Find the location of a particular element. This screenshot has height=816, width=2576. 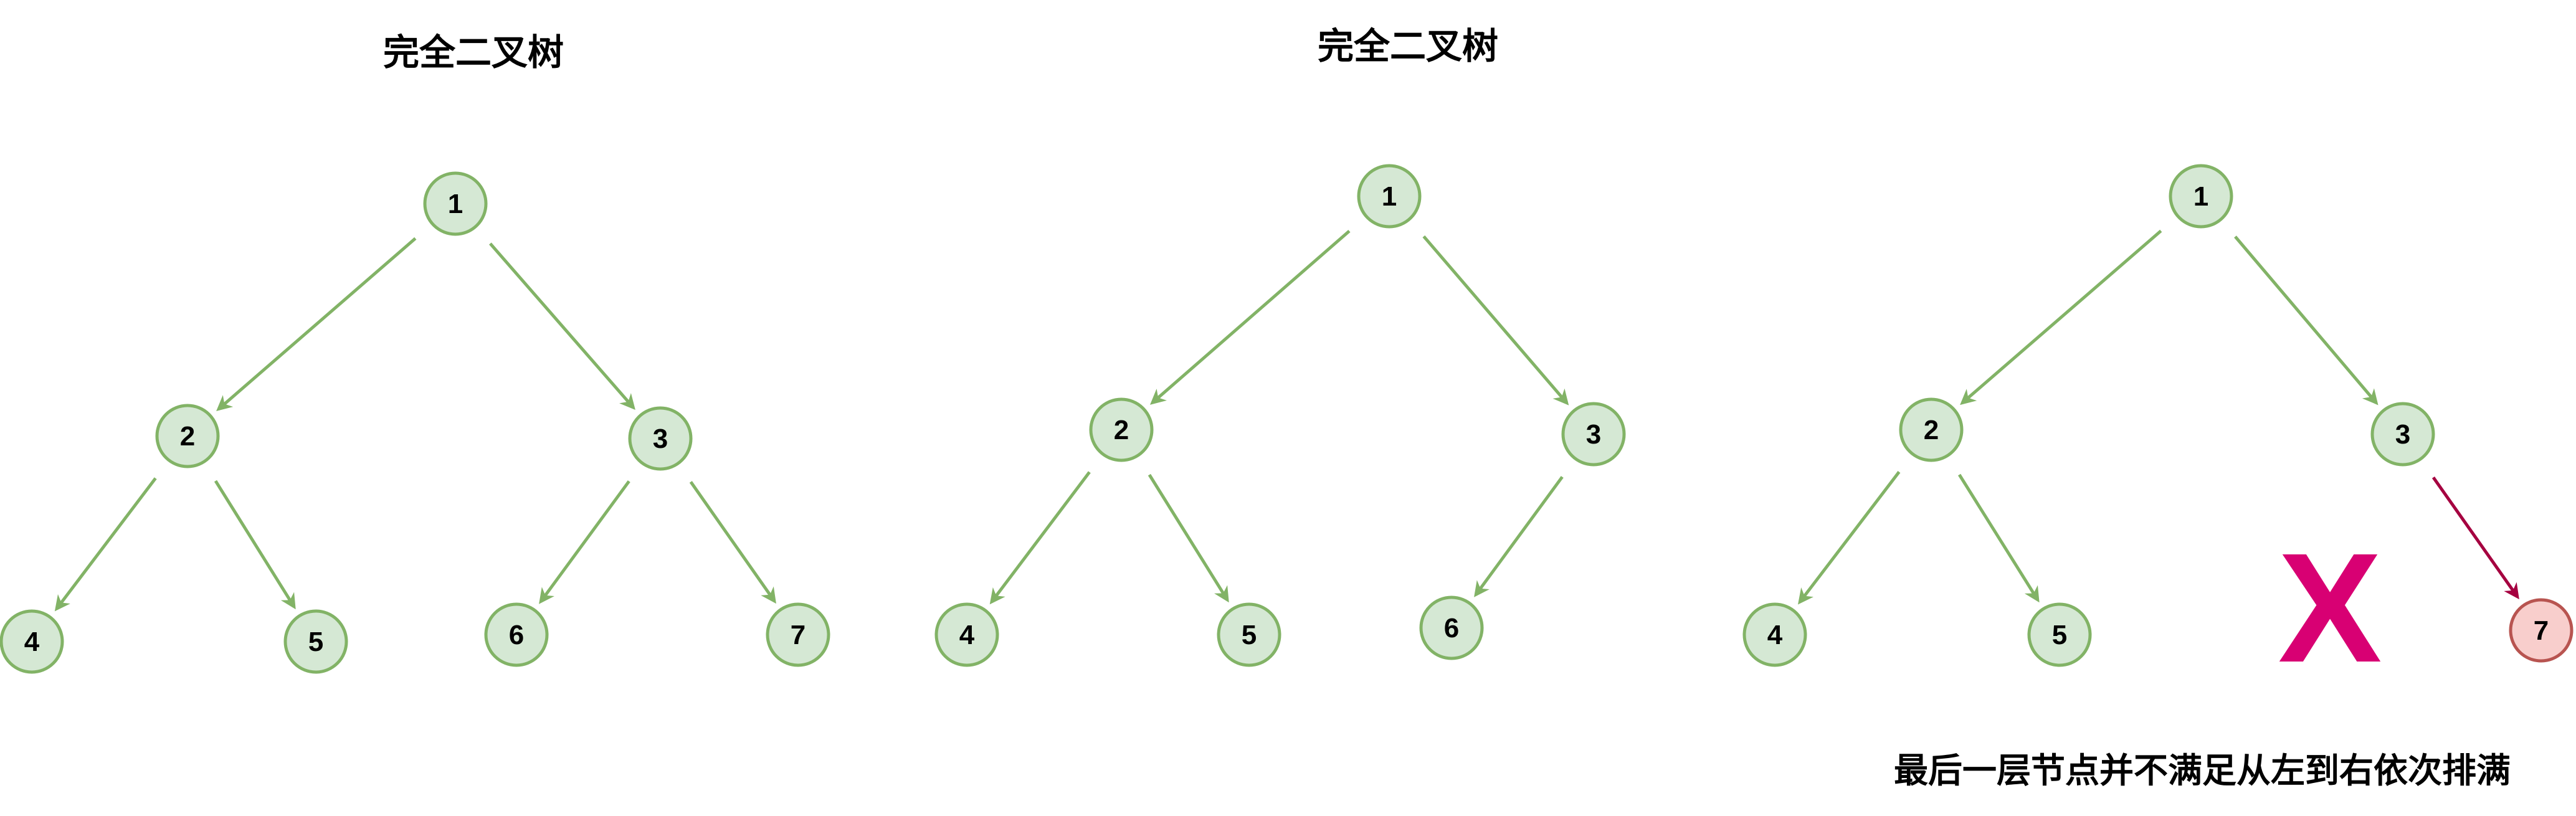

diagram-caption: 最后一层节点并不满足从左到右依次排满 is located at coordinates (2202, 771).